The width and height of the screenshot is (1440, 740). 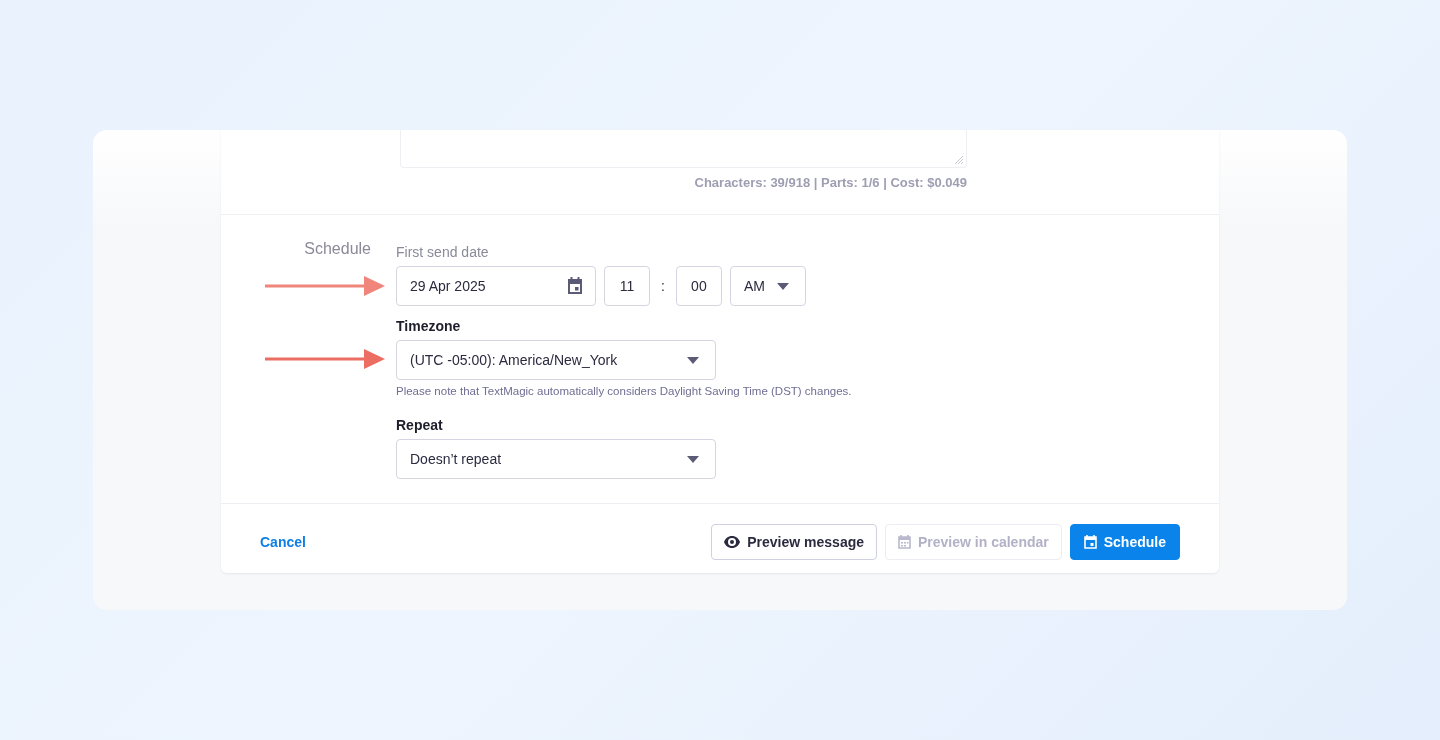 I want to click on minute-field: 00, so click(x=698, y=286).